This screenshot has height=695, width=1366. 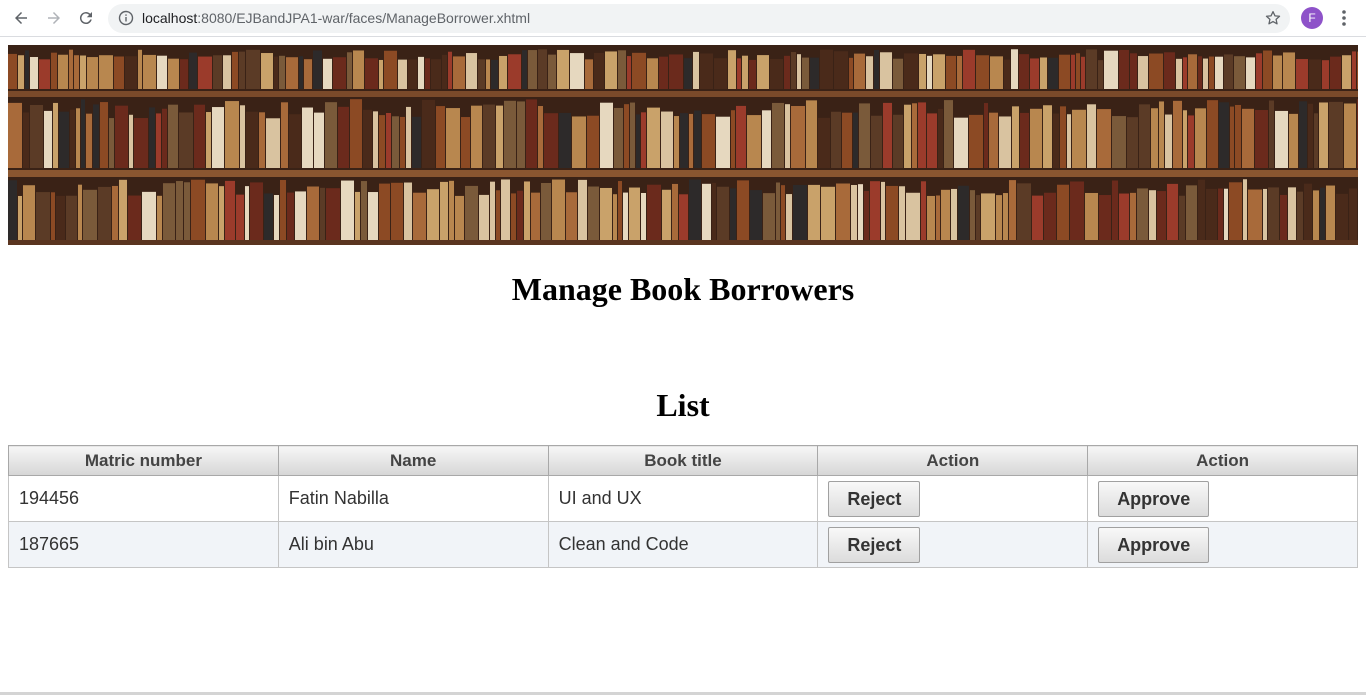 I want to click on column-header-book-title: Book title, so click(x=683, y=460).